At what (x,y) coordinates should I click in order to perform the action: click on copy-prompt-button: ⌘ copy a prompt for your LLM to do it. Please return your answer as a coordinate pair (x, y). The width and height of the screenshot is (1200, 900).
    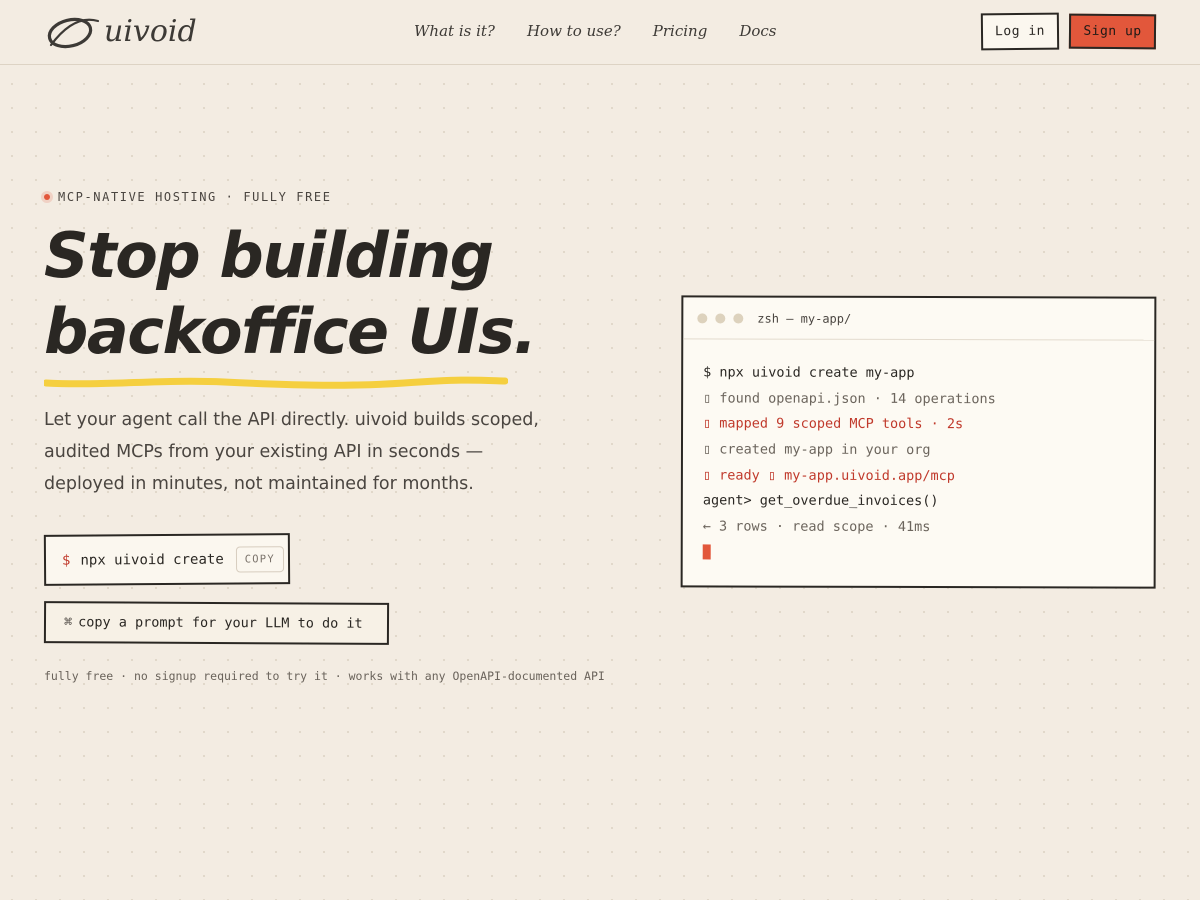
    Looking at the image, I should click on (216, 623).